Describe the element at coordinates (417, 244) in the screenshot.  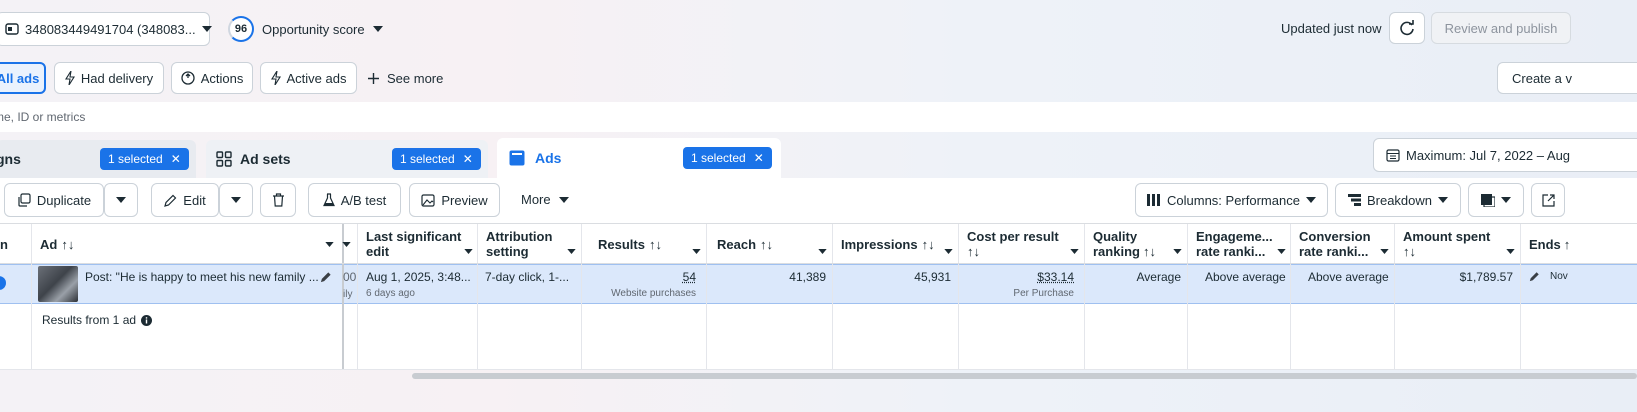
I see `column-header-last-significant-edit: Last significant edit` at that location.